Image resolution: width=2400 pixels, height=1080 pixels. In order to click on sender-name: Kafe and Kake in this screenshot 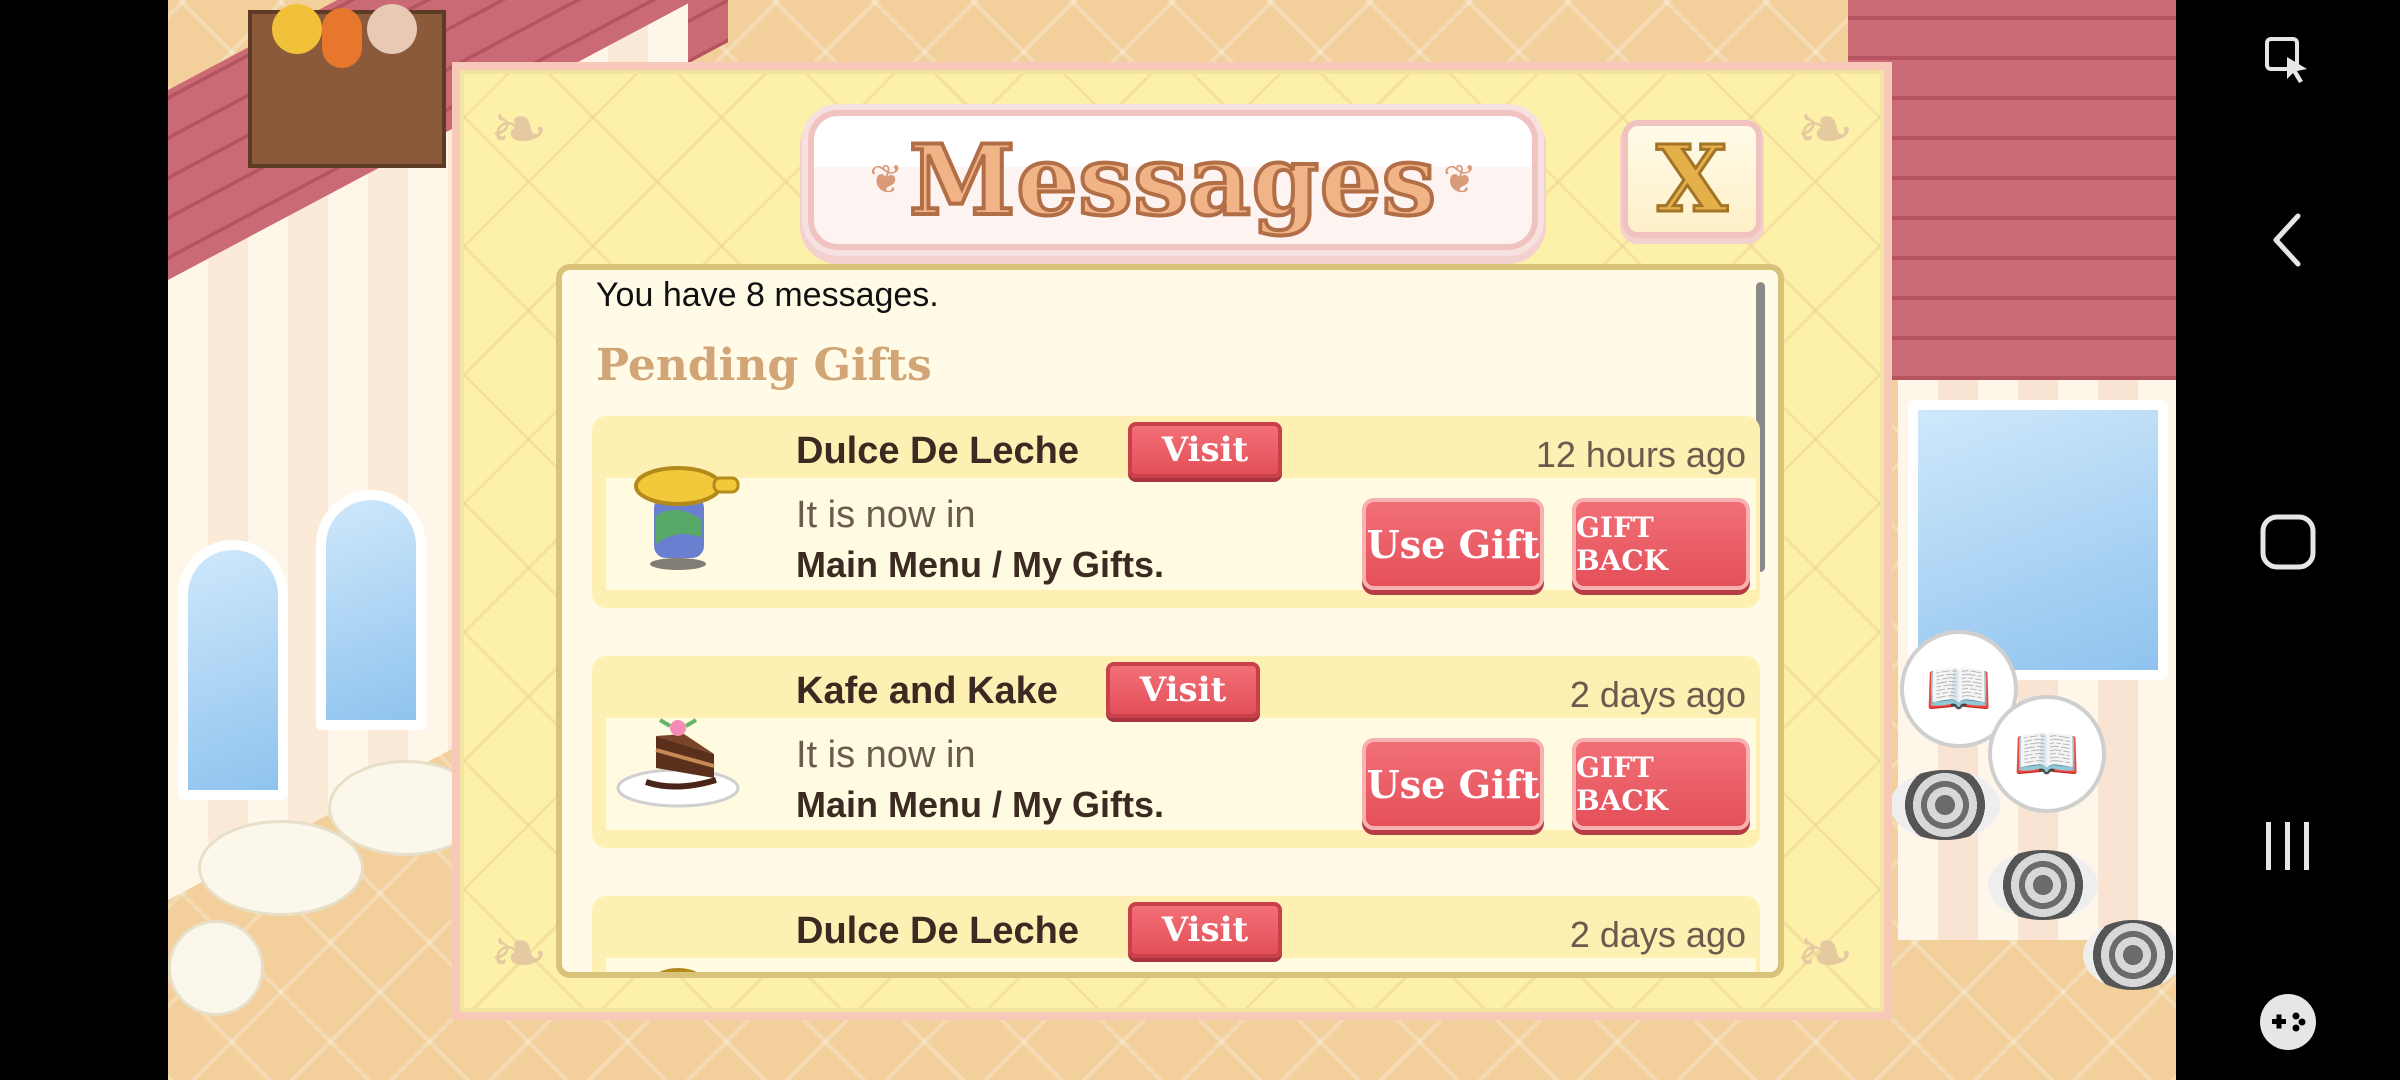, I will do `click(927, 691)`.